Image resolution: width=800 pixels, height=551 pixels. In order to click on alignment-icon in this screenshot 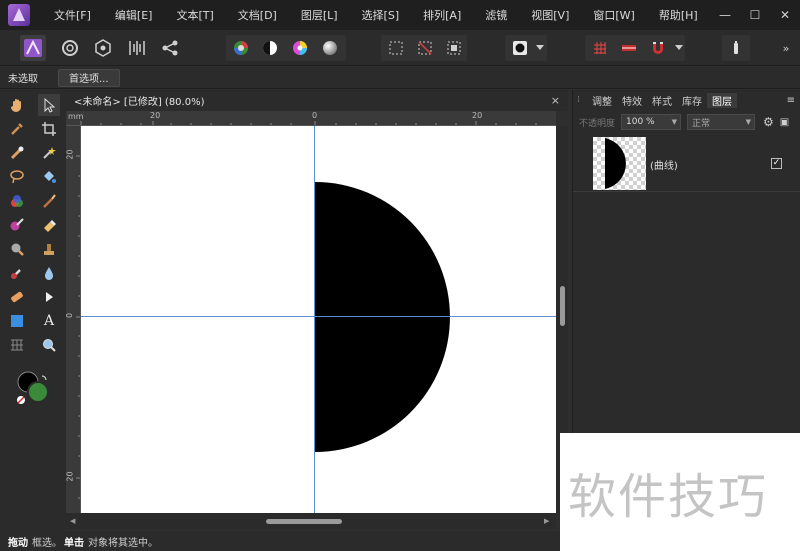, I will do `click(629, 48)`.